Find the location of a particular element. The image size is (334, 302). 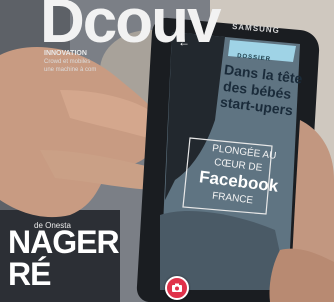

camera-icon is located at coordinates (177, 287).